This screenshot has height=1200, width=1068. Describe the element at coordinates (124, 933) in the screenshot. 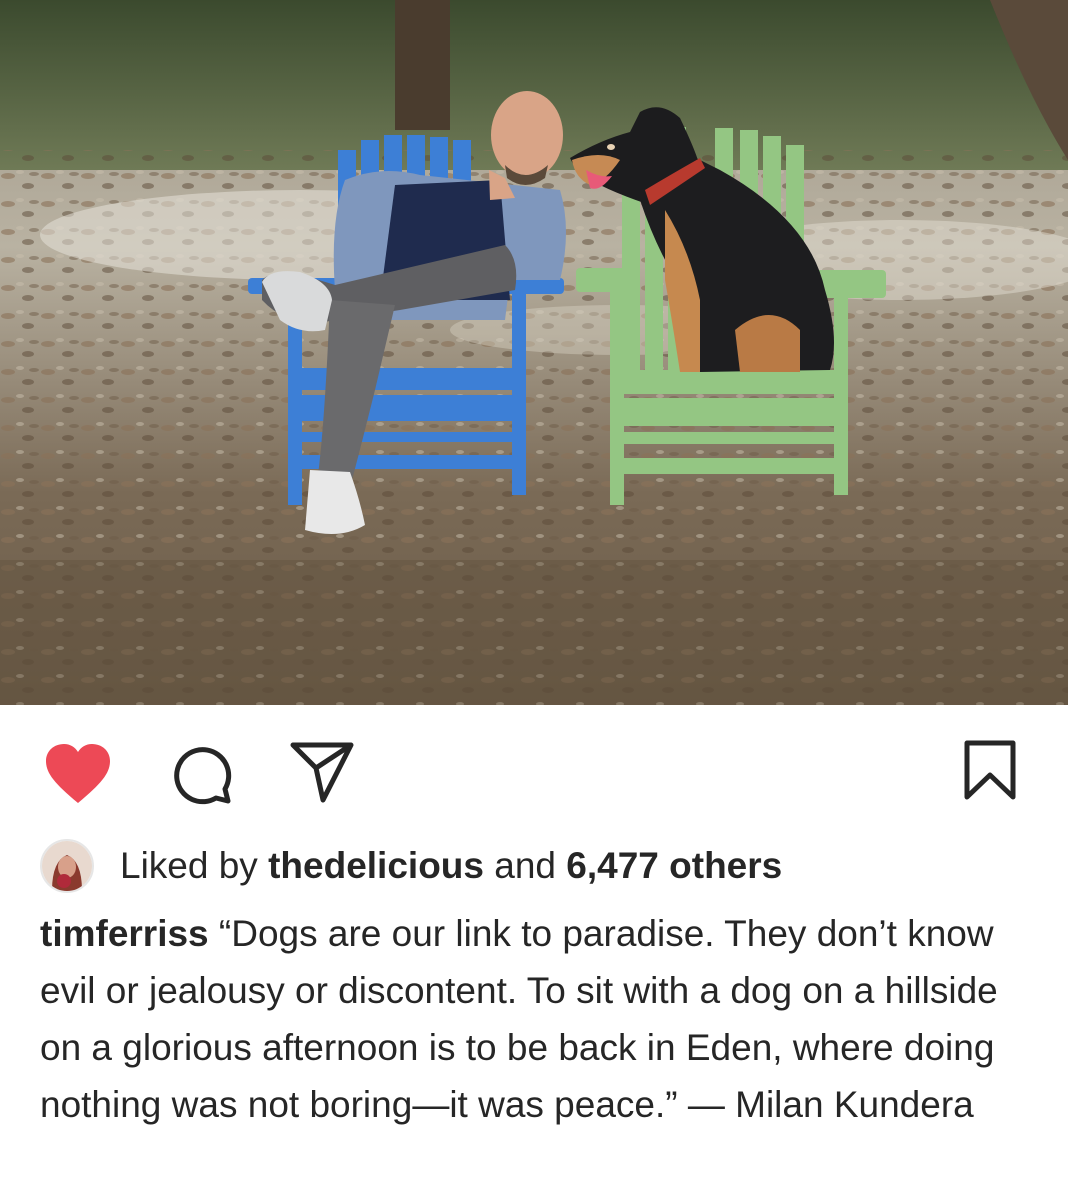

I see `caption-username: timferriss` at that location.